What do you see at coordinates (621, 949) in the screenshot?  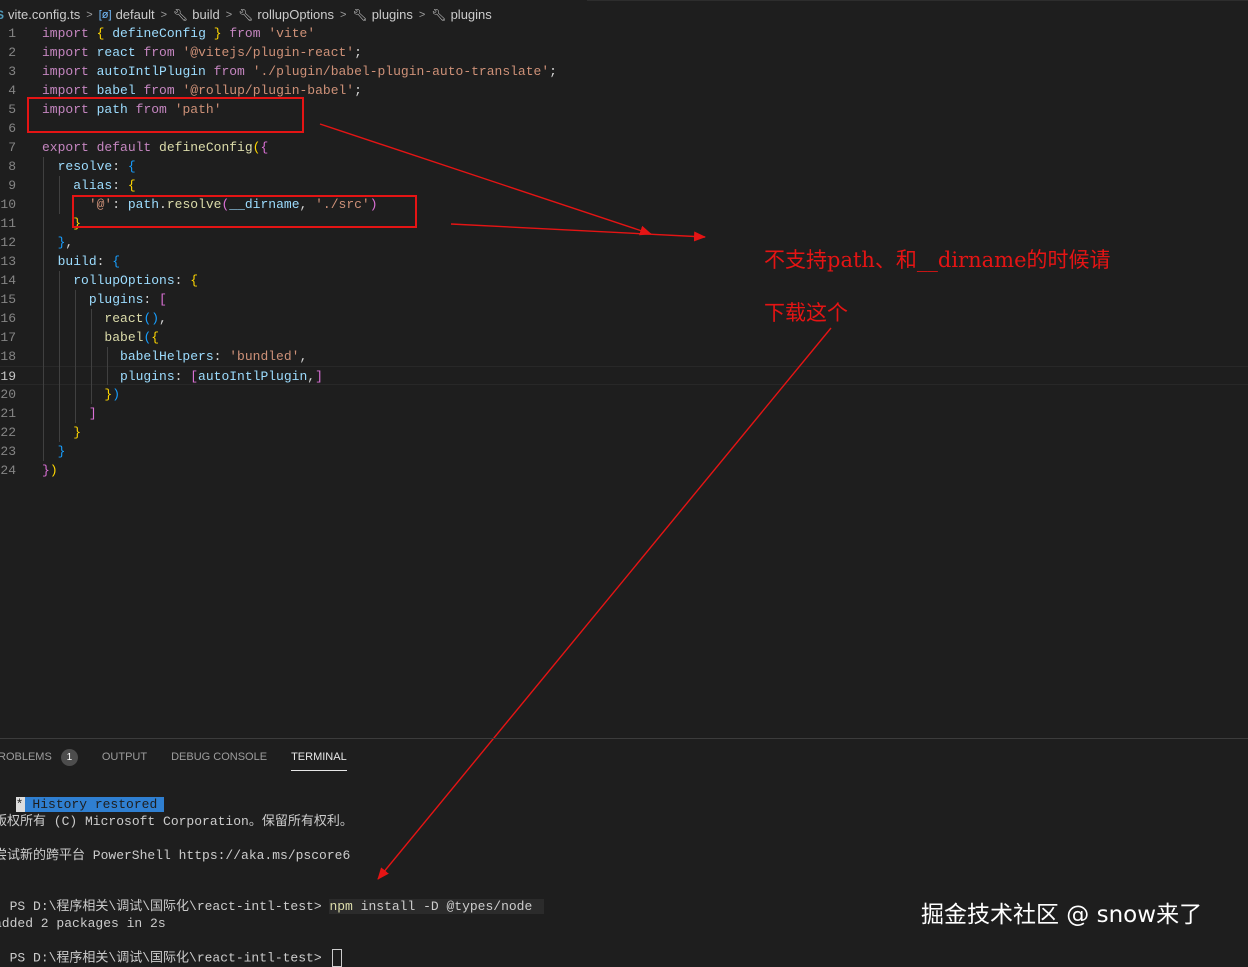 I see `terminal-input-line: PS D:\程序相关\调试\国际化\react-intl-test>` at bounding box center [621, 949].